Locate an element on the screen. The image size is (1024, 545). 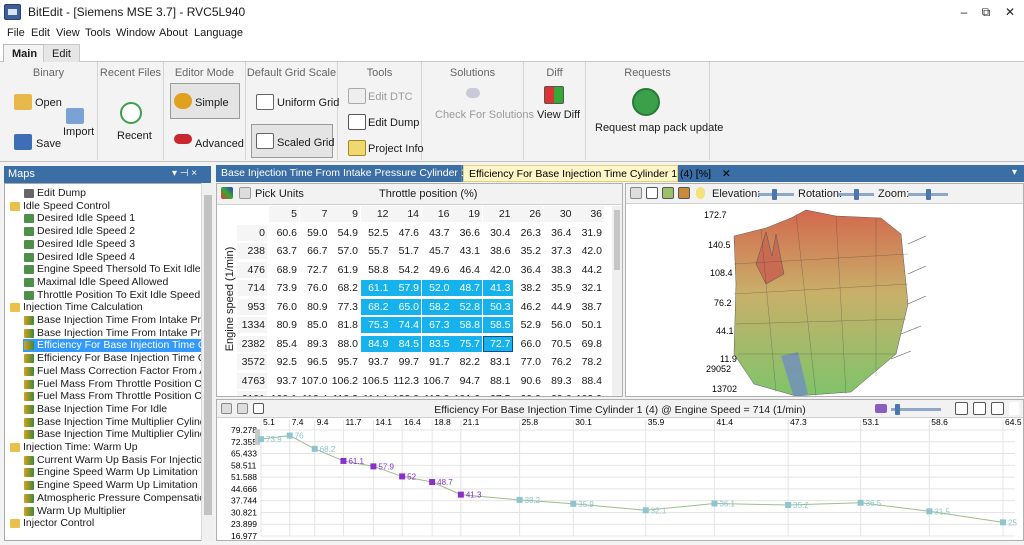
grid-cell: 68.2 is located at coordinates (345, 288).